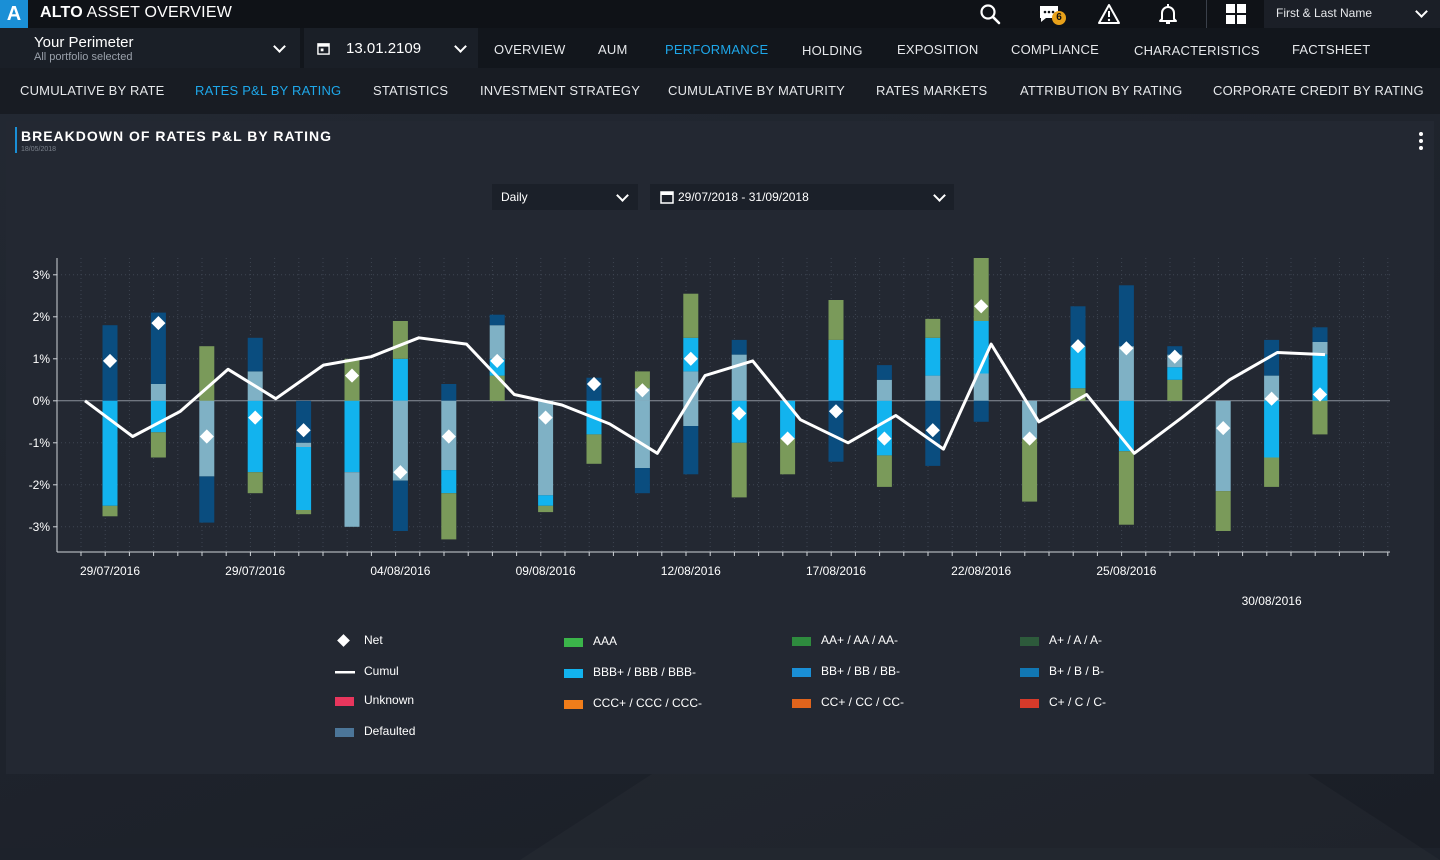 The height and width of the screenshot is (860, 1440). What do you see at coordinates (345, 672) in the screenshot?
I see `legend-swatch-cumul` at bounding box center [345, 672].